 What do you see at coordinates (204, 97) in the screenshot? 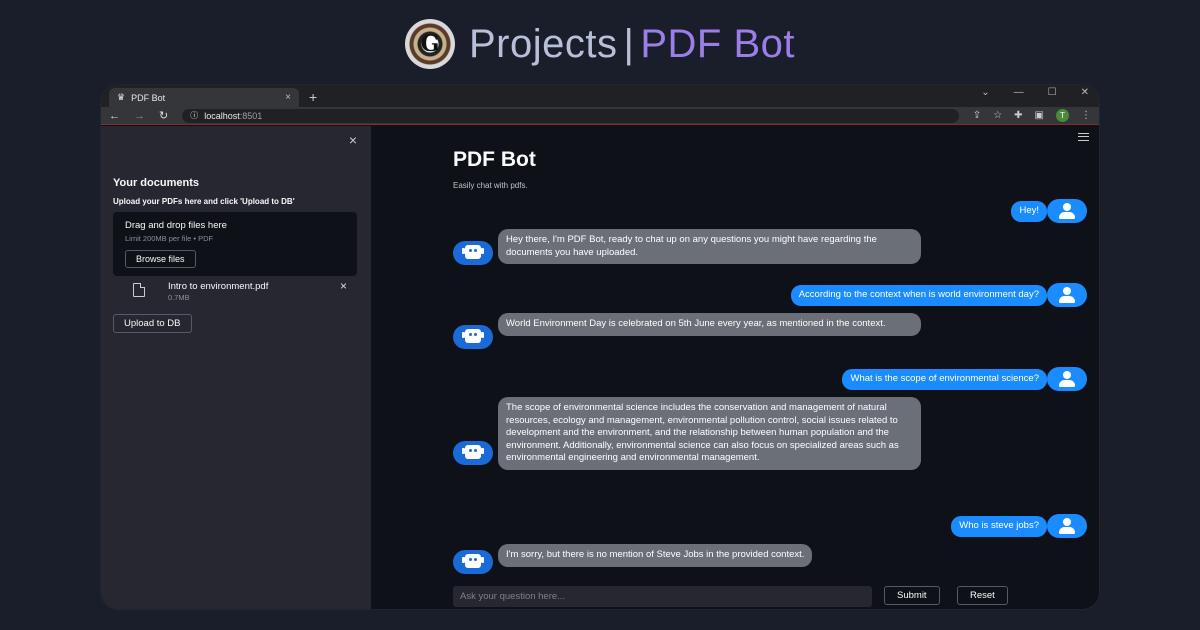
I see `browser-tab: ♛ PDF Bot ×` at bounding box center [204, 97].